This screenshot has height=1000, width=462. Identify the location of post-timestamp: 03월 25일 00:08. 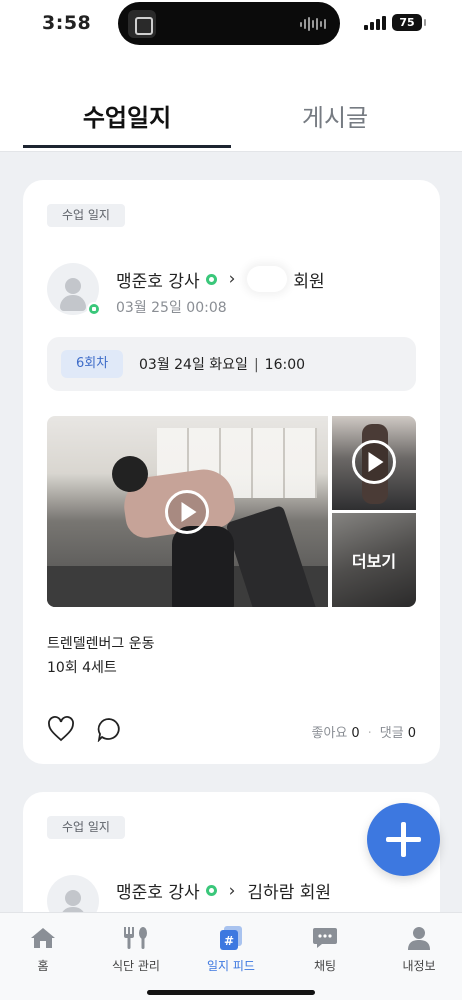
(171, 308).